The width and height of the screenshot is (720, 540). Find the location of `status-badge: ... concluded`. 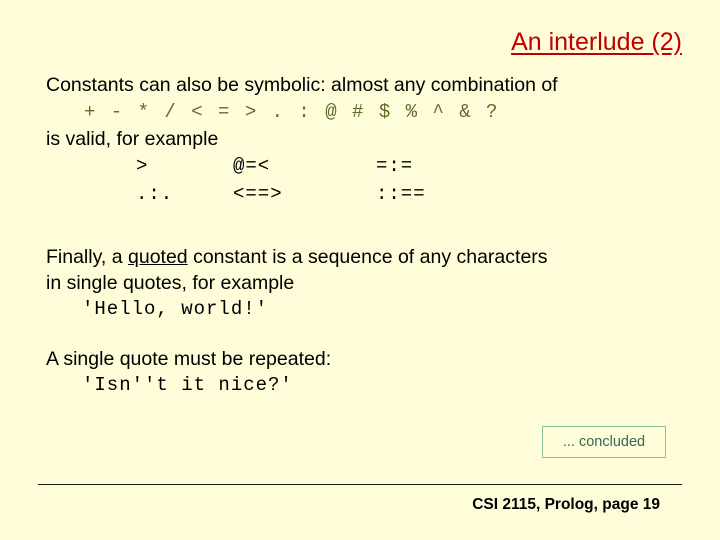

status-badge: ... concluded is located at coordinates (604, 442).